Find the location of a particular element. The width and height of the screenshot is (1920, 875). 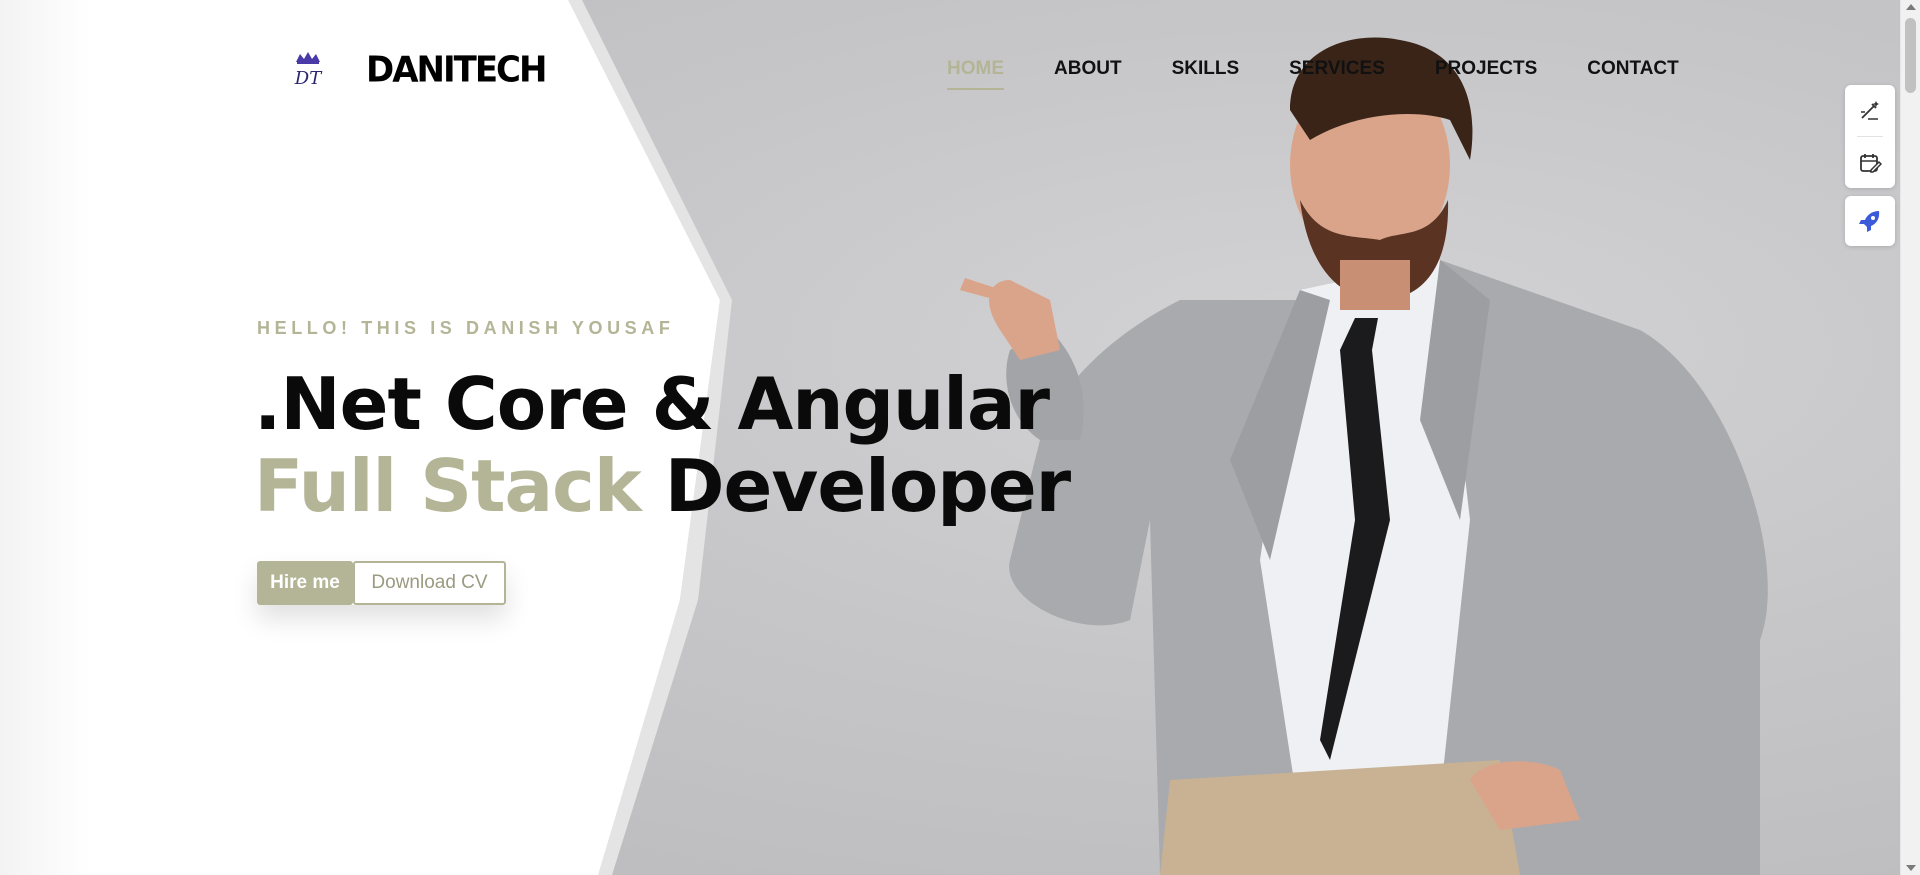

calendar-edit-icon is located at coordinates (1871, 163).